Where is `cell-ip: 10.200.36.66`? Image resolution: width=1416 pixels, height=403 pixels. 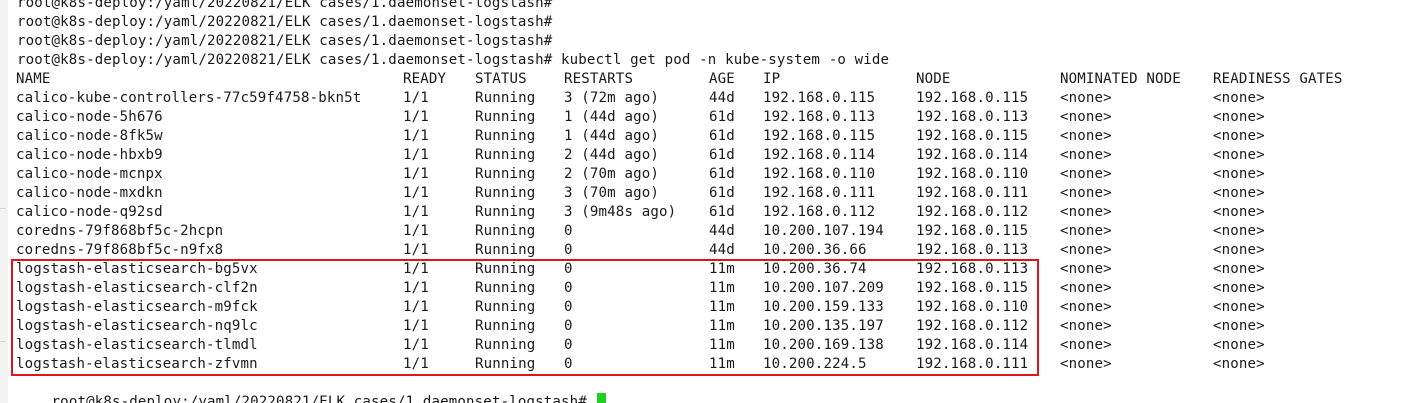
cell-ip: 10.200.36.66 is located at coordinates (815, 250).